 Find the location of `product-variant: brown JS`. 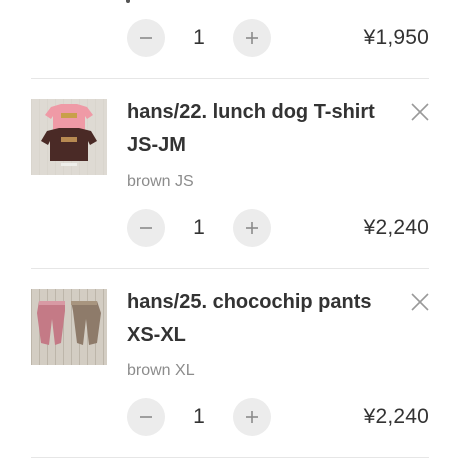

product-variant: brown JS is located at coordinates (160, 181).